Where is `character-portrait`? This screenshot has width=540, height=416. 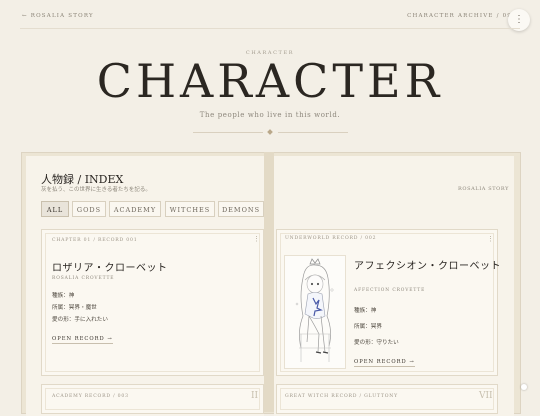 character-portrait is located at coordinates (315, 312).